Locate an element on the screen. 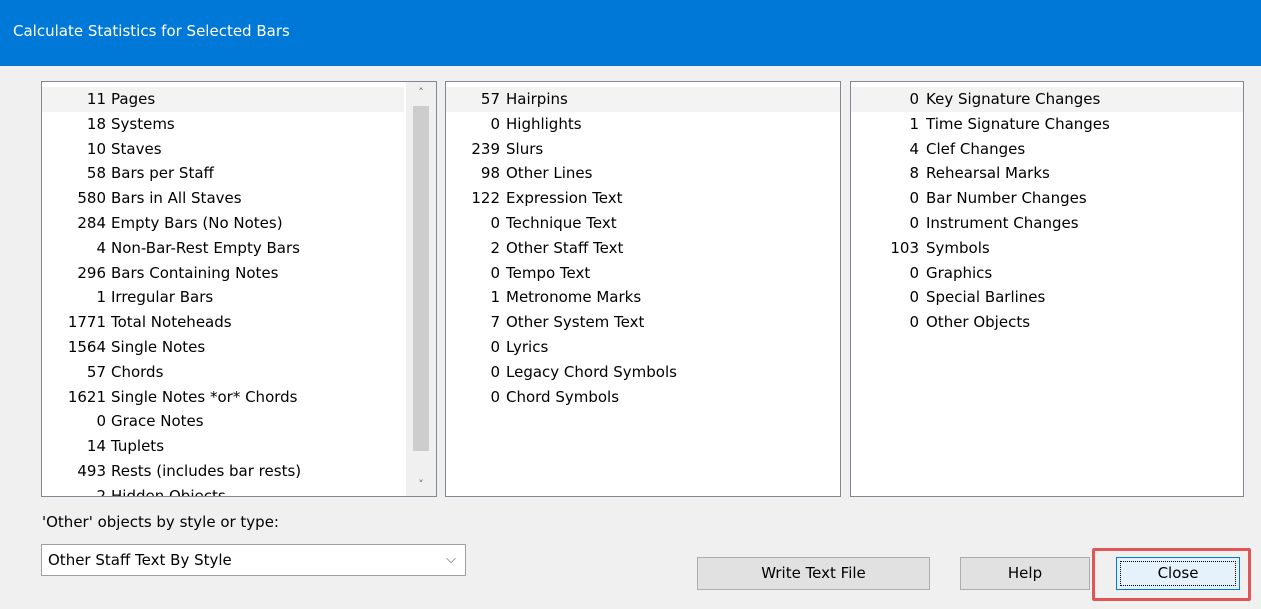  stat-label: Chords is located at coordinates (137, 371).